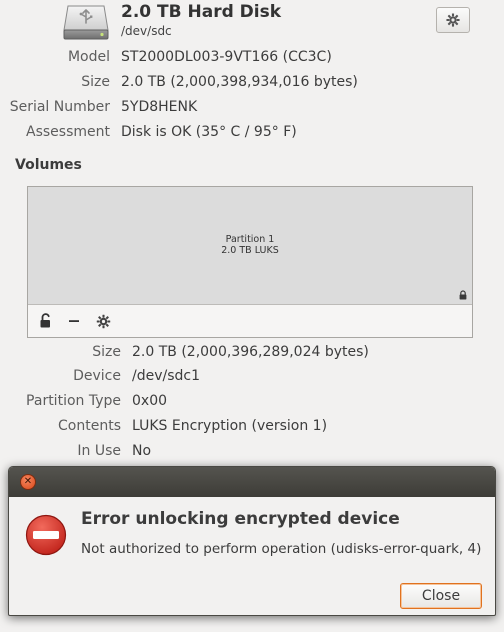 The height and width of the screenshot is (632, 504). What do you see at coordinates (73, 401) in the screenshot?
I see `volume-partition-type-label: Partition Type` at bounding box center [73, 401].